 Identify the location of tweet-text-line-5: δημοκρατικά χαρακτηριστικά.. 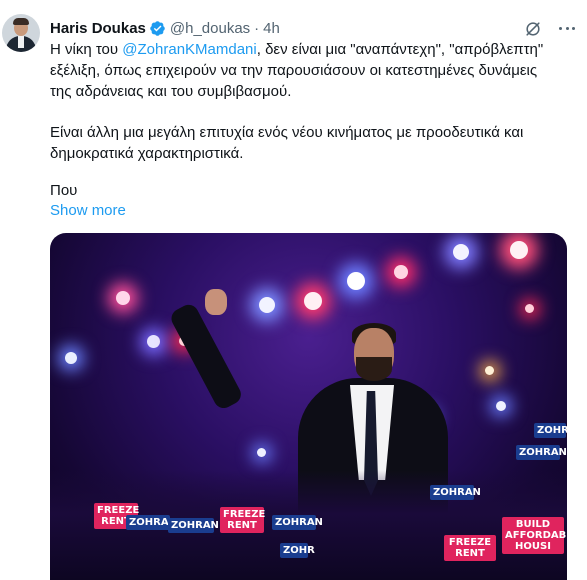
(147, 153).